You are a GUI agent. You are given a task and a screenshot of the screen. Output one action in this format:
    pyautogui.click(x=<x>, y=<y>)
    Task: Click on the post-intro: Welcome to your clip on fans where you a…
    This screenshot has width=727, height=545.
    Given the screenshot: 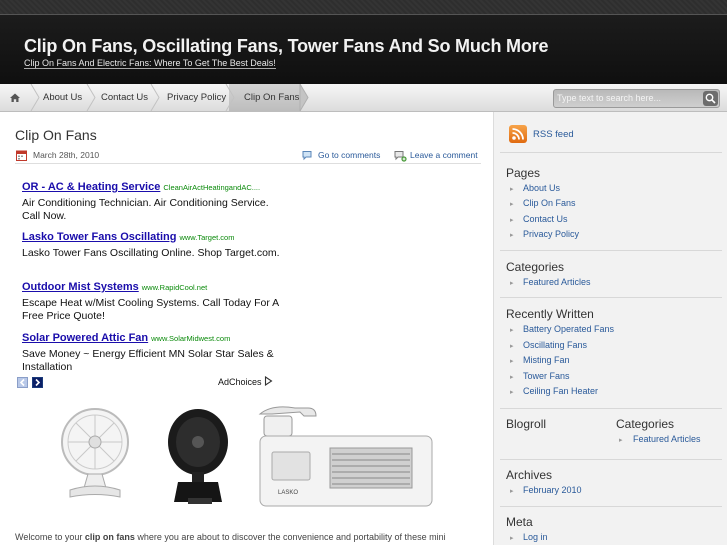 What is the action you would take?
    pyautogui.click(x=230, y=537)
    